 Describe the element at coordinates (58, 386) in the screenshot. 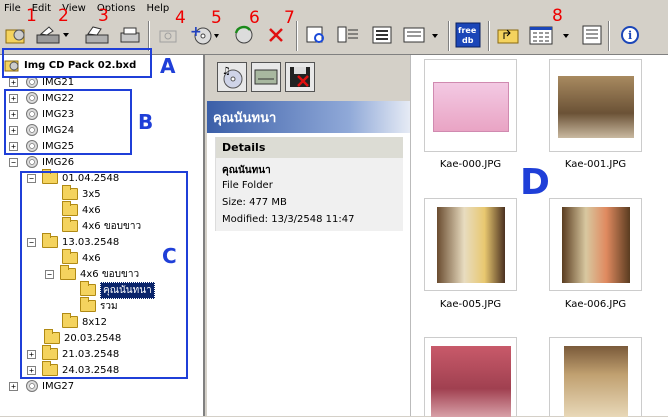

I see `tree-label: IMG27` at that location.